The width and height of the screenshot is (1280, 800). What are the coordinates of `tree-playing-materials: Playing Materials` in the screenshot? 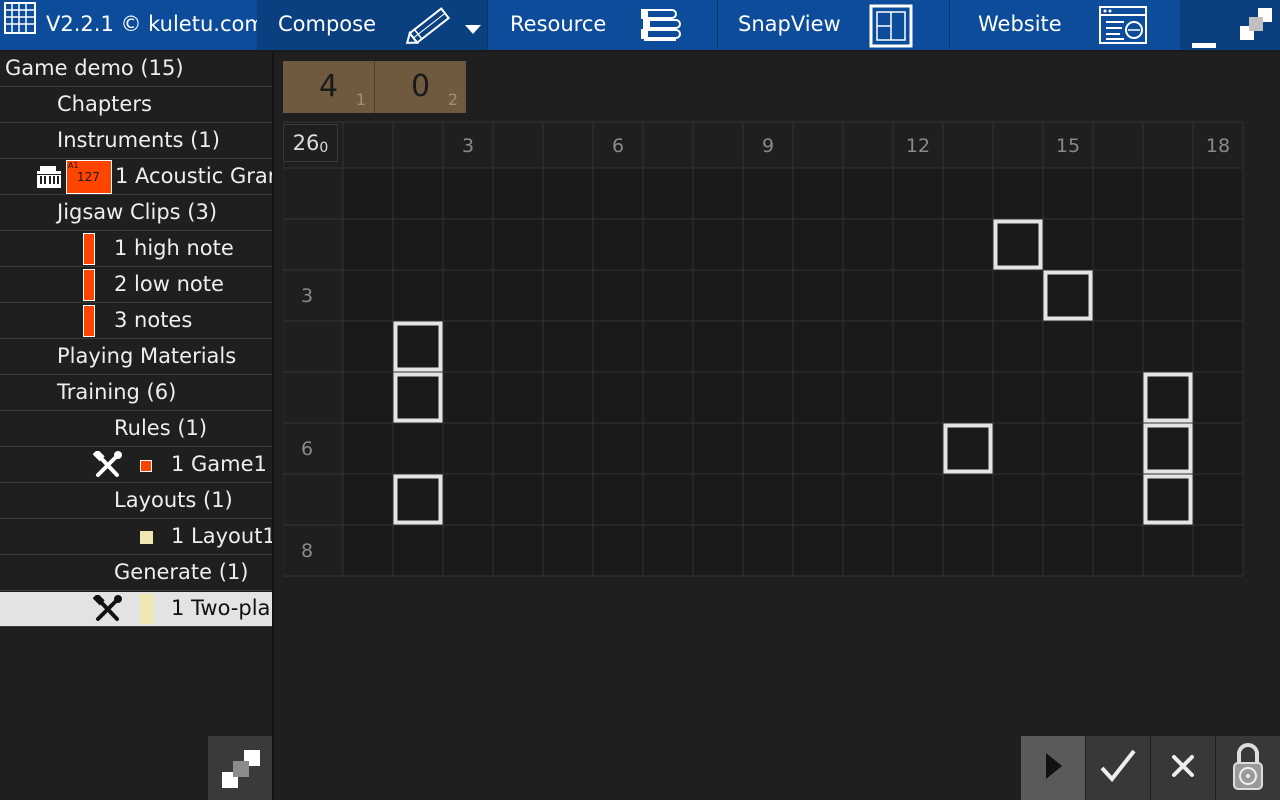 It's located at (136, 357).